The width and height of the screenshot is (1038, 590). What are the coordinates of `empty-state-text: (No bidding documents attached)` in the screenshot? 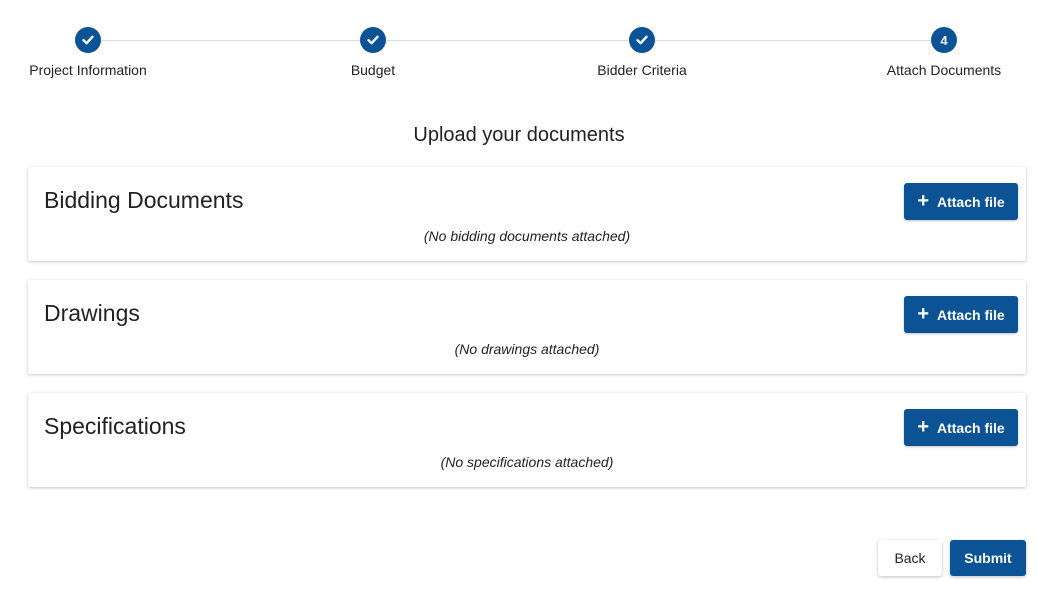 It's located at (527, 236).